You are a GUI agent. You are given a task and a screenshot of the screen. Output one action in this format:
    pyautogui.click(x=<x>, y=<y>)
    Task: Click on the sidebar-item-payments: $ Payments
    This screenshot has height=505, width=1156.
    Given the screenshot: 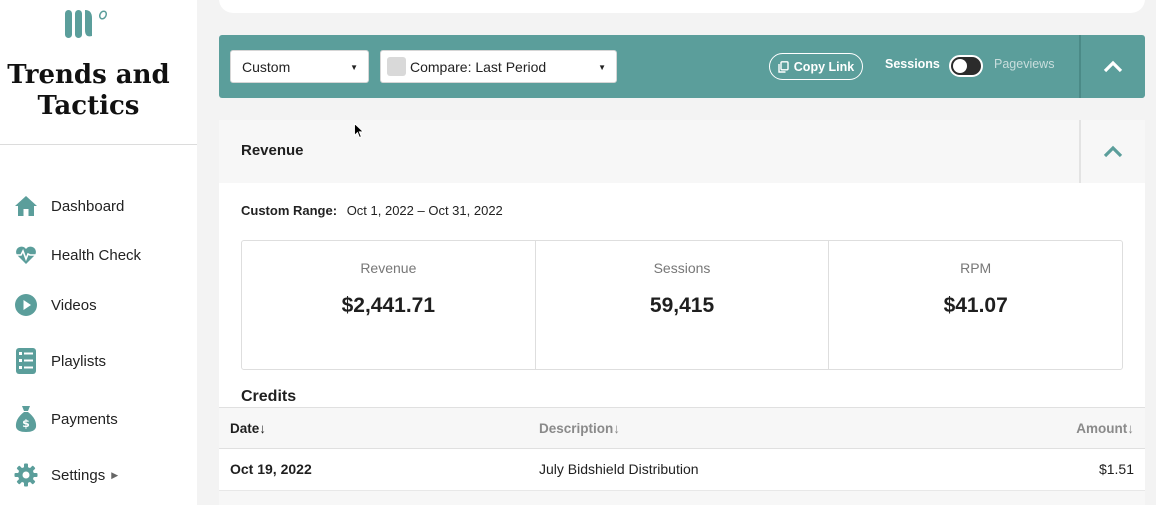 What is the action you would take?
    pyautogui.click(x=65, y=419)
    